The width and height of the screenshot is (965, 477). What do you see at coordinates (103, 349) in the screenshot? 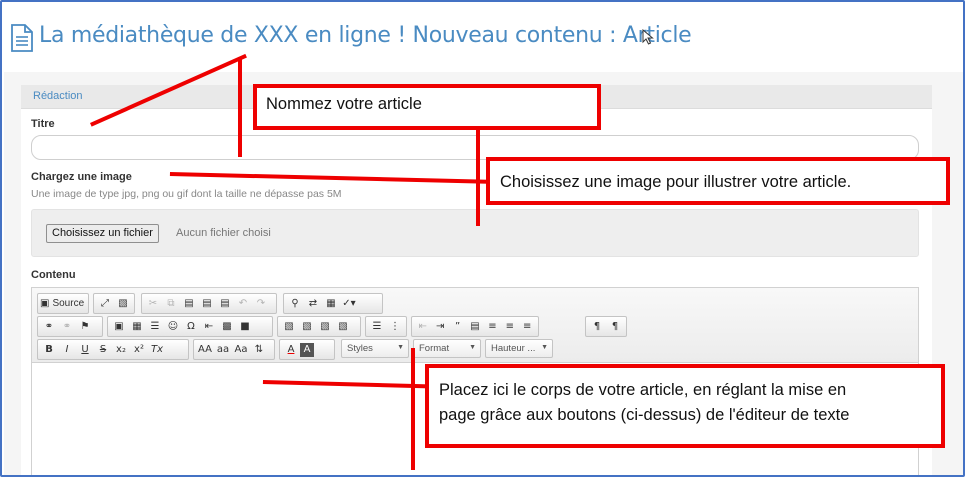
I see `strike-button: S` at bounding box center [103, 349].